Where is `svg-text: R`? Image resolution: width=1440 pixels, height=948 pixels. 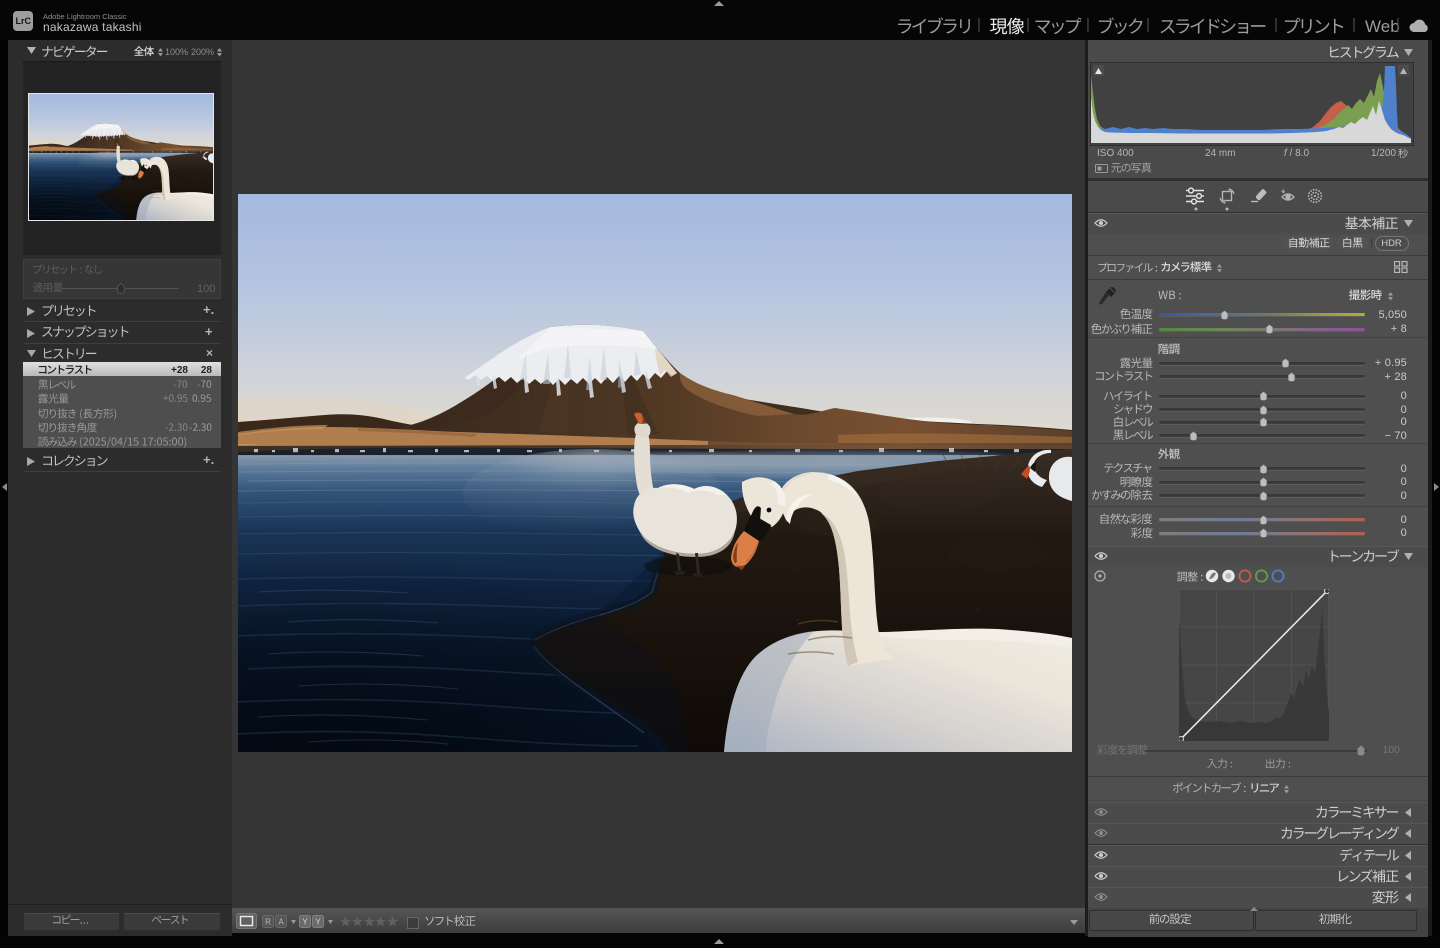 svg-text: R is located at coordinates (268, 922).